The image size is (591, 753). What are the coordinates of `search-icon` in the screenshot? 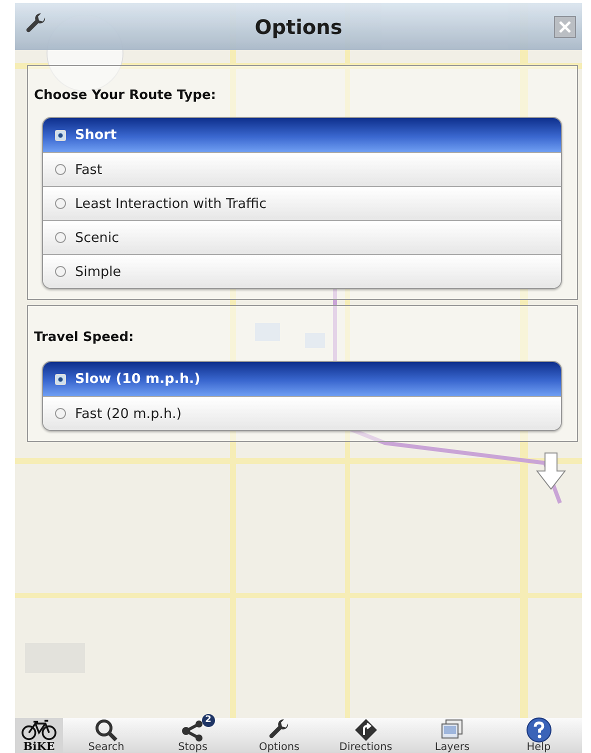 It's located at (106, 730).